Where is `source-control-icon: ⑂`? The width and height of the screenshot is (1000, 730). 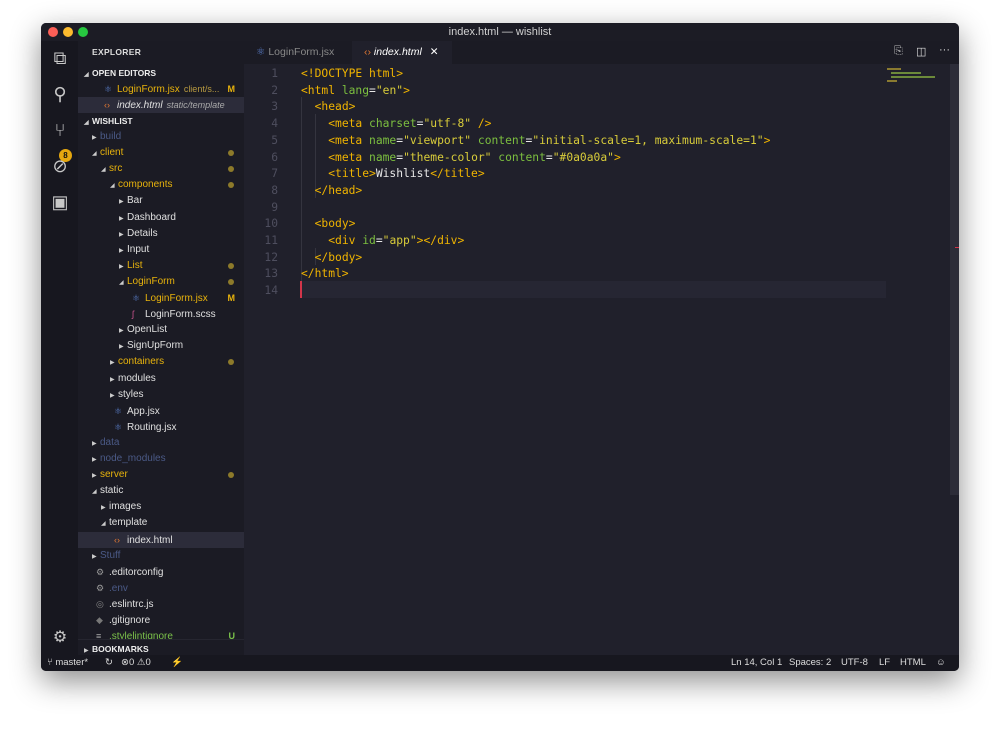 source-control-icon: ⑂ is located at coordinates (60, 130).